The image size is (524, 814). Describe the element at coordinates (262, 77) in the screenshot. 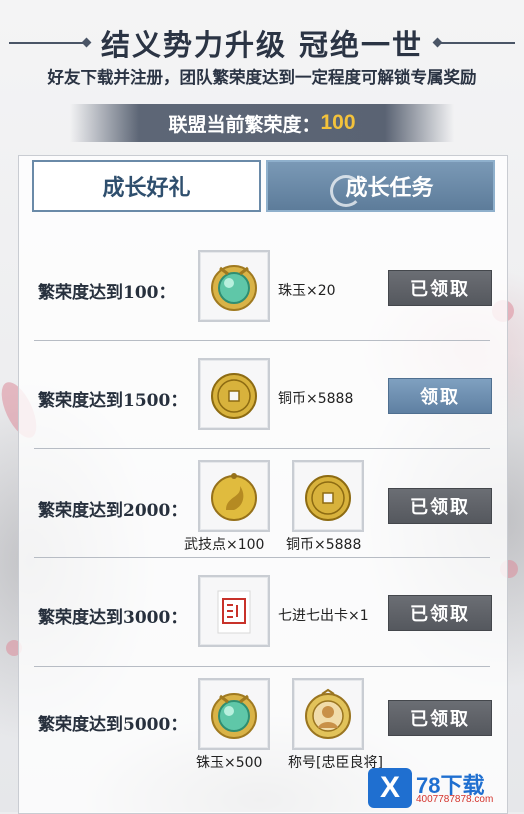

I see `page-subtitle: 好友下载并注册，团队繁荣度达到一定程度可解锁专属奖励` at that location.